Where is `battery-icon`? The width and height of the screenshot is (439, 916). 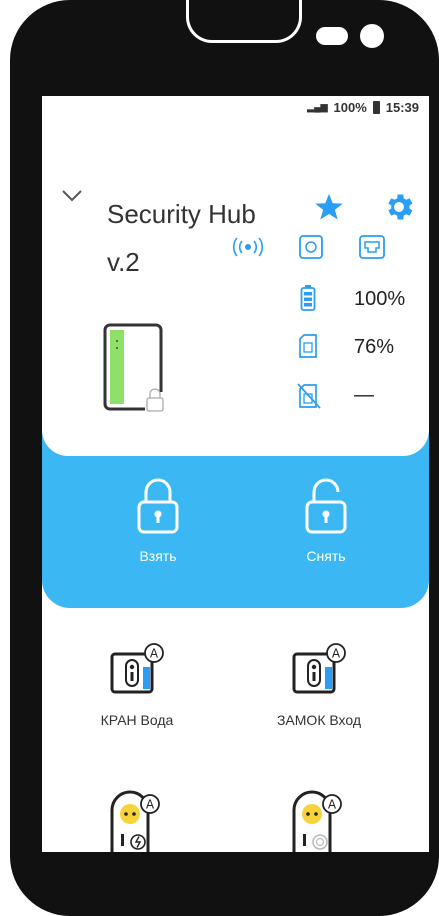
battery-icon is located at coordinates (308, 298).